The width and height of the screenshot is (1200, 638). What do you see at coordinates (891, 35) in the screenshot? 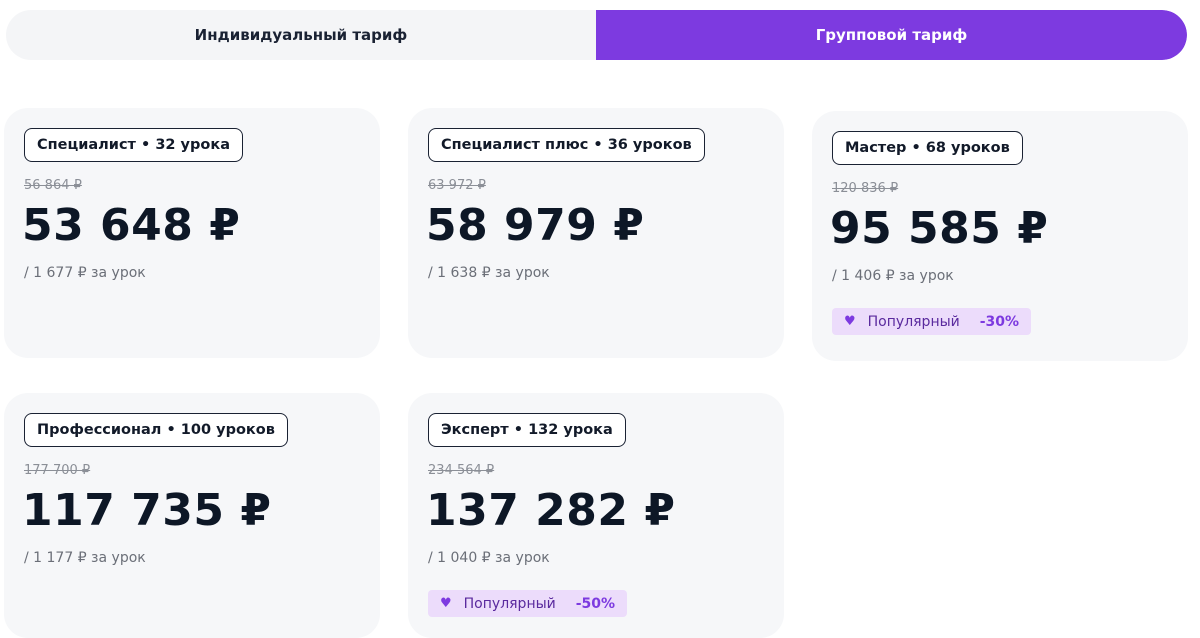
I see `tab-group: Групповой тариф` at bounding box center [891, 35].